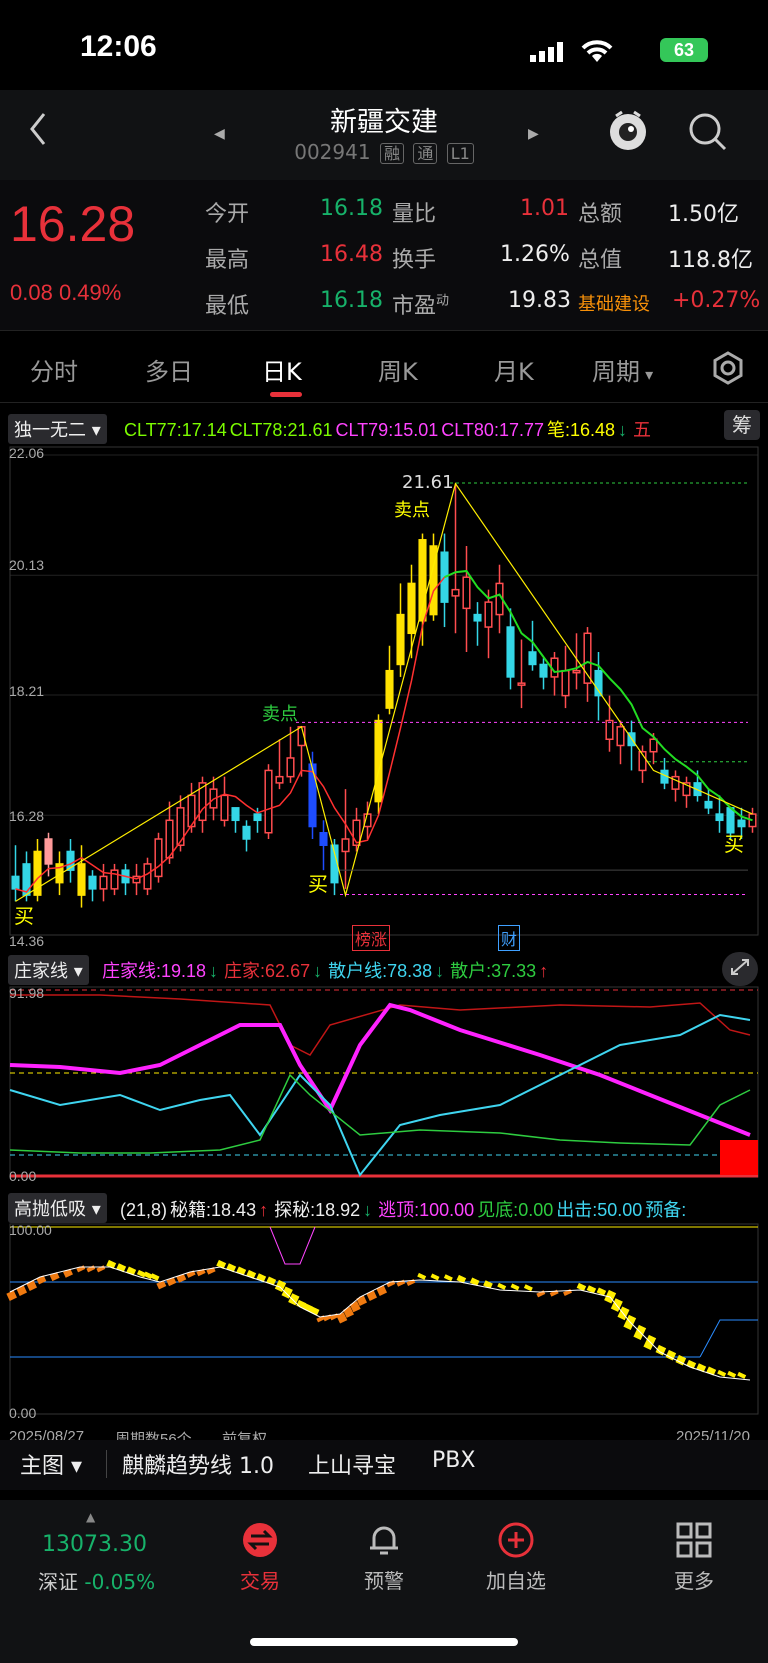 The width and height of the screenshot is (768, 1663). Describe the element at coordinates (380, 1069) in the screenshot. I see `banker-line` at that location.